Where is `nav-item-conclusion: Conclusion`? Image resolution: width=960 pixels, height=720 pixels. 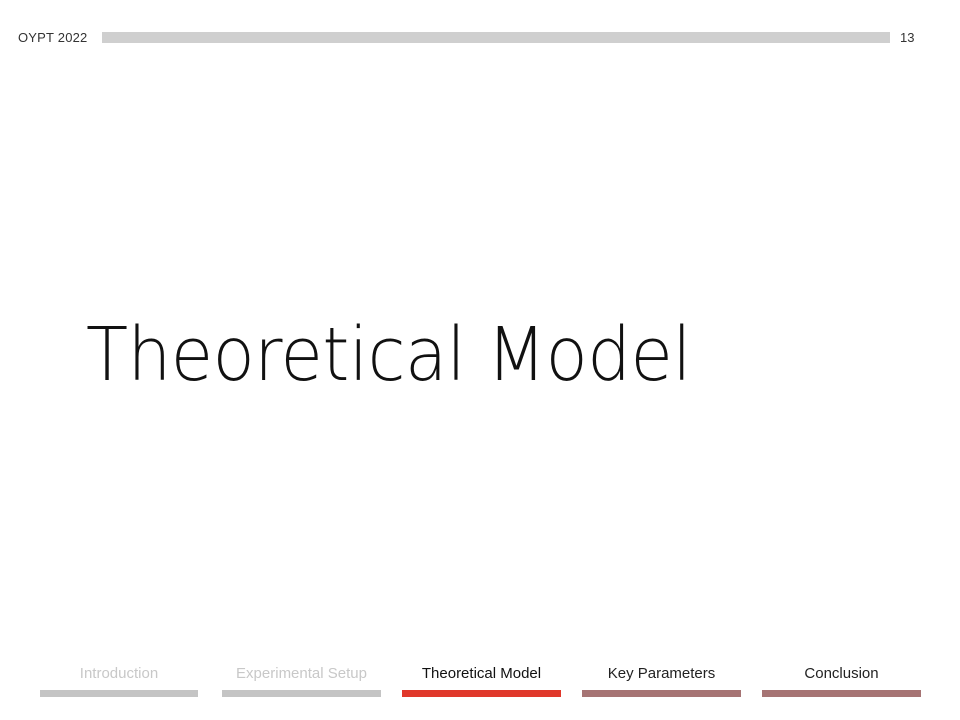 nav-item-conclusion: Conclusion is located at coordinates (841, 678).